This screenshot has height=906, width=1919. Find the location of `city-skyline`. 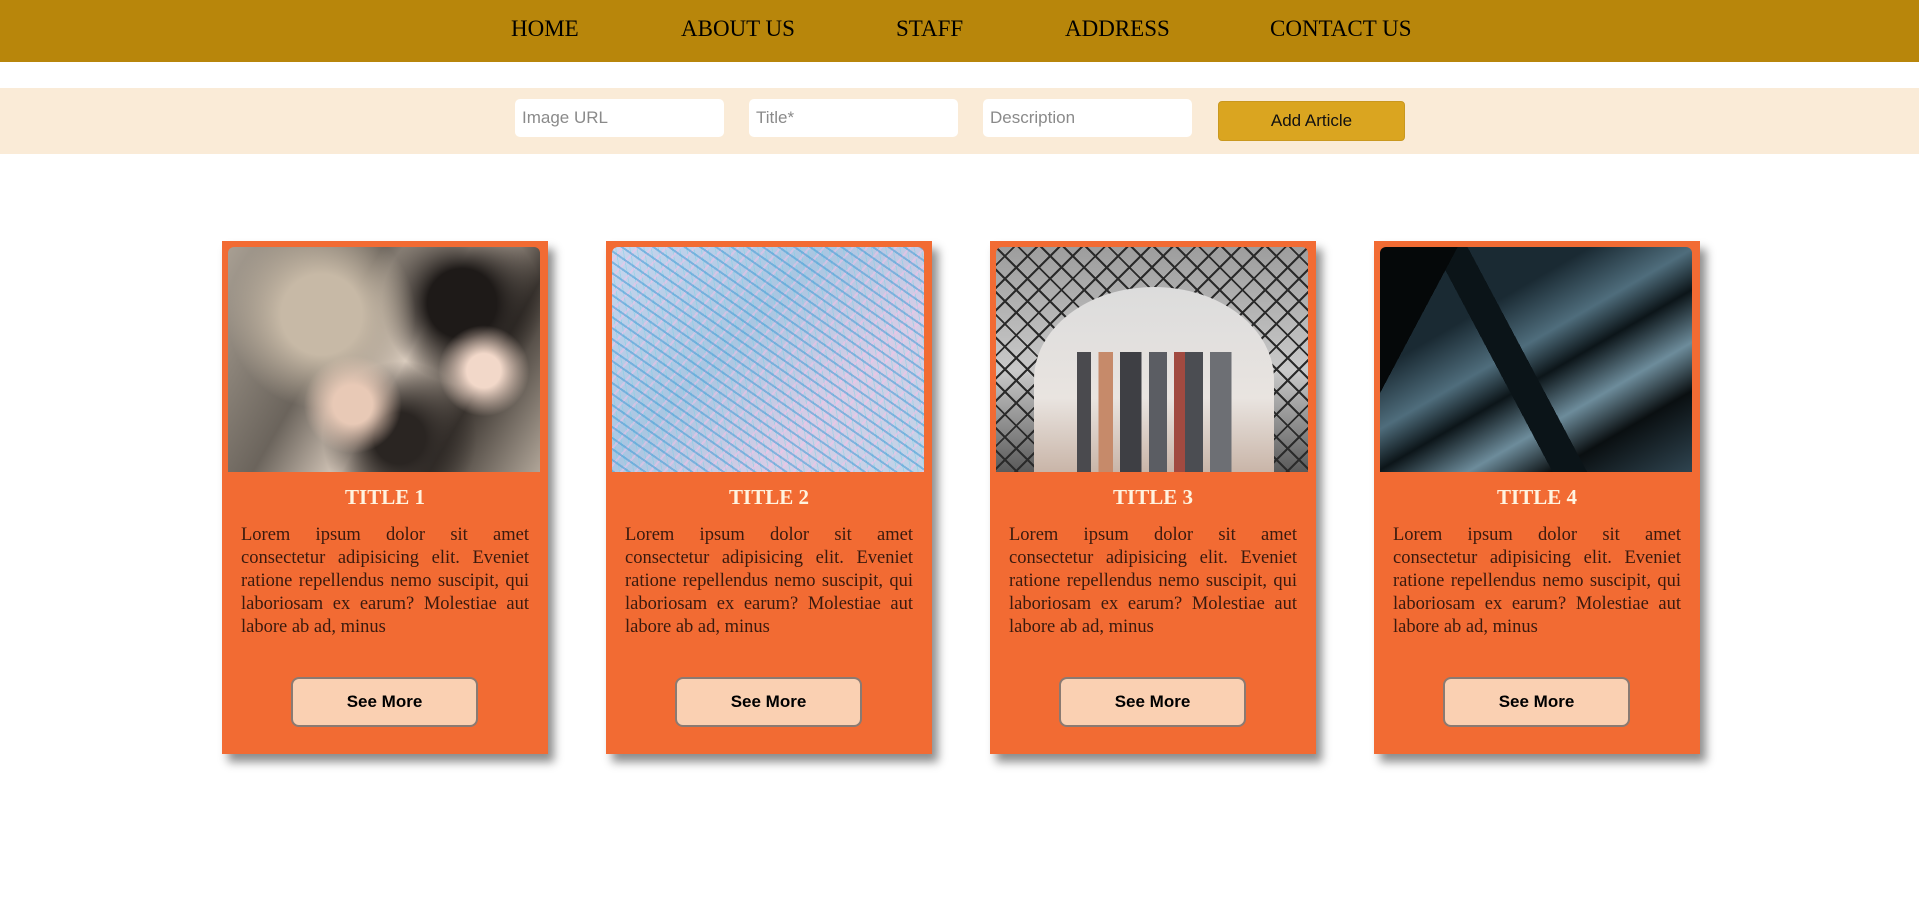

city-skyline is located at coordinates (1156, 412).